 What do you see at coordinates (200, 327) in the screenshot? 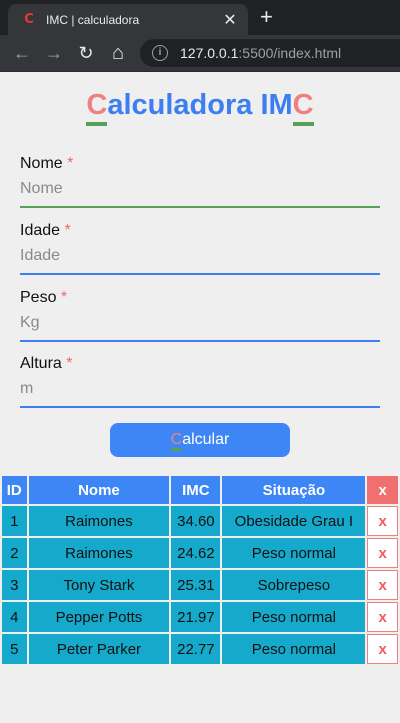
I see `peso-input` at bounding box center [200, 327].